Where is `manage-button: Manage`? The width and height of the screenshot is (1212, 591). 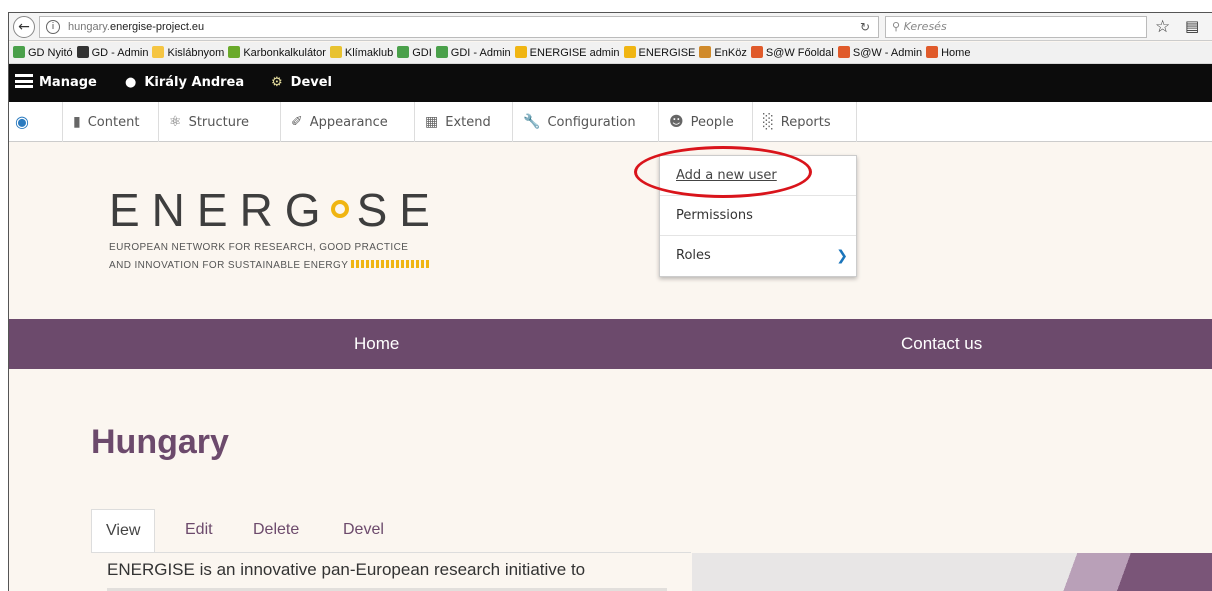 manage-button: Manage is located at coordinates (56, 83).